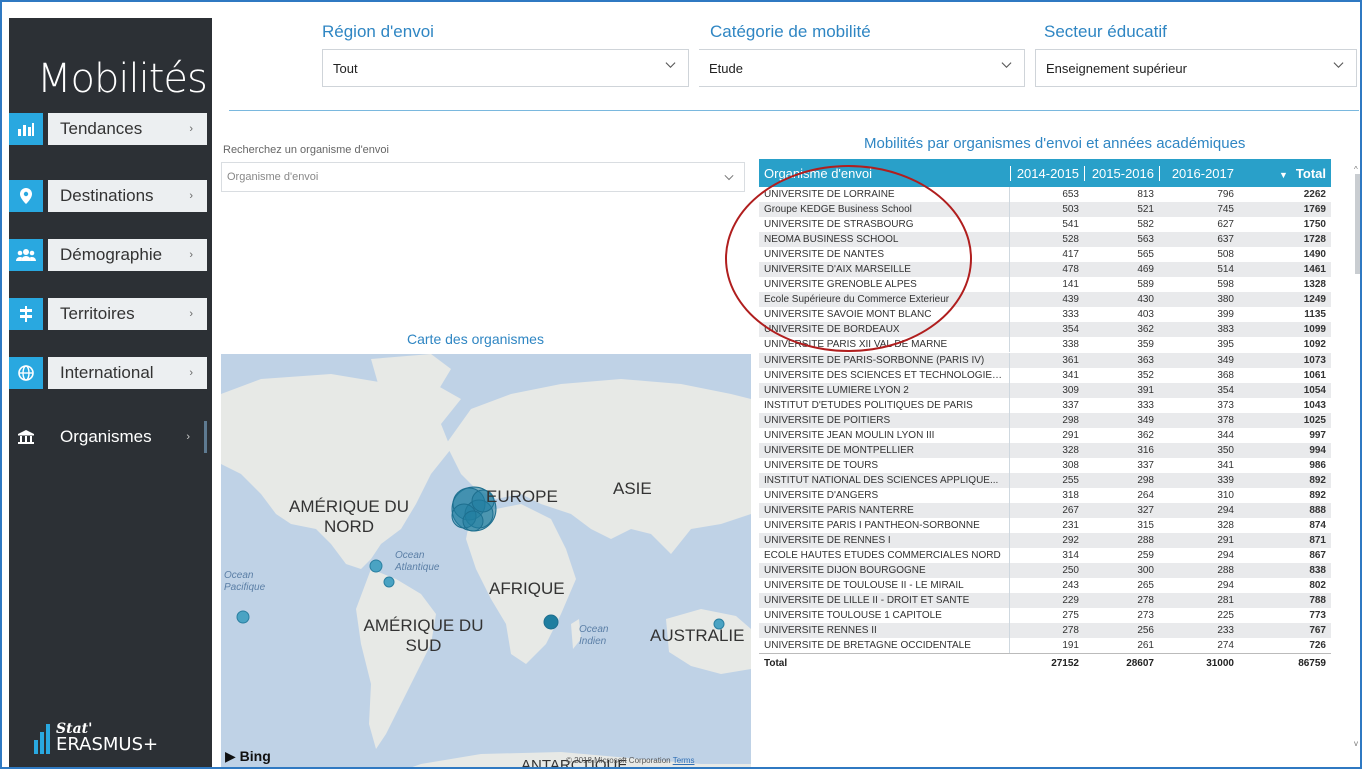 This screenshot has height=769, width=1362. I want to click on total-total: 86759, so click(1312, 664).